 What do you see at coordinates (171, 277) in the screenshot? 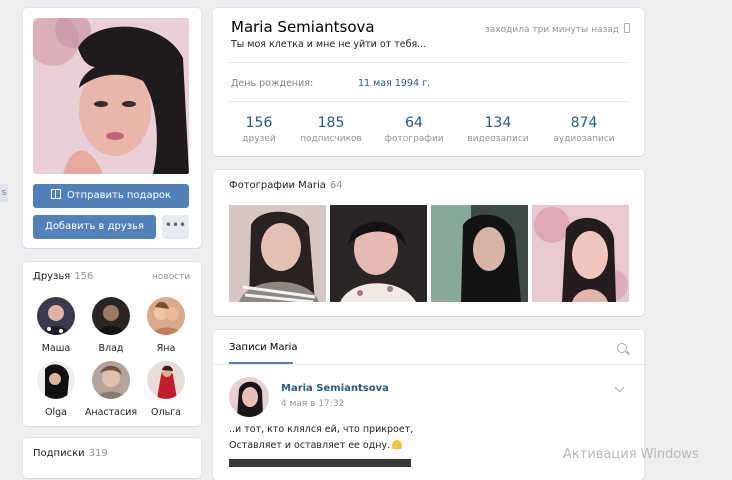
I see `friends-news-link: новости` at bounding box center [171, 277].